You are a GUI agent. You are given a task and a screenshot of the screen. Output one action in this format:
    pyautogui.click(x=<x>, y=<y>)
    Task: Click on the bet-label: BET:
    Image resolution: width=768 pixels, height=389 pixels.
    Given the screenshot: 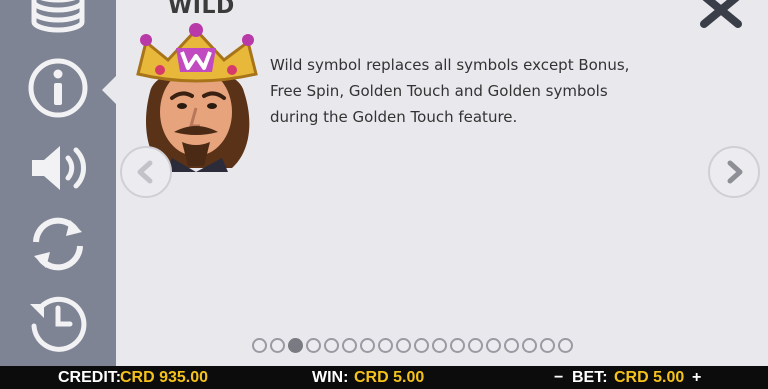 What is the action you would take?
    pyautogui.click(x=590, y=377)
    